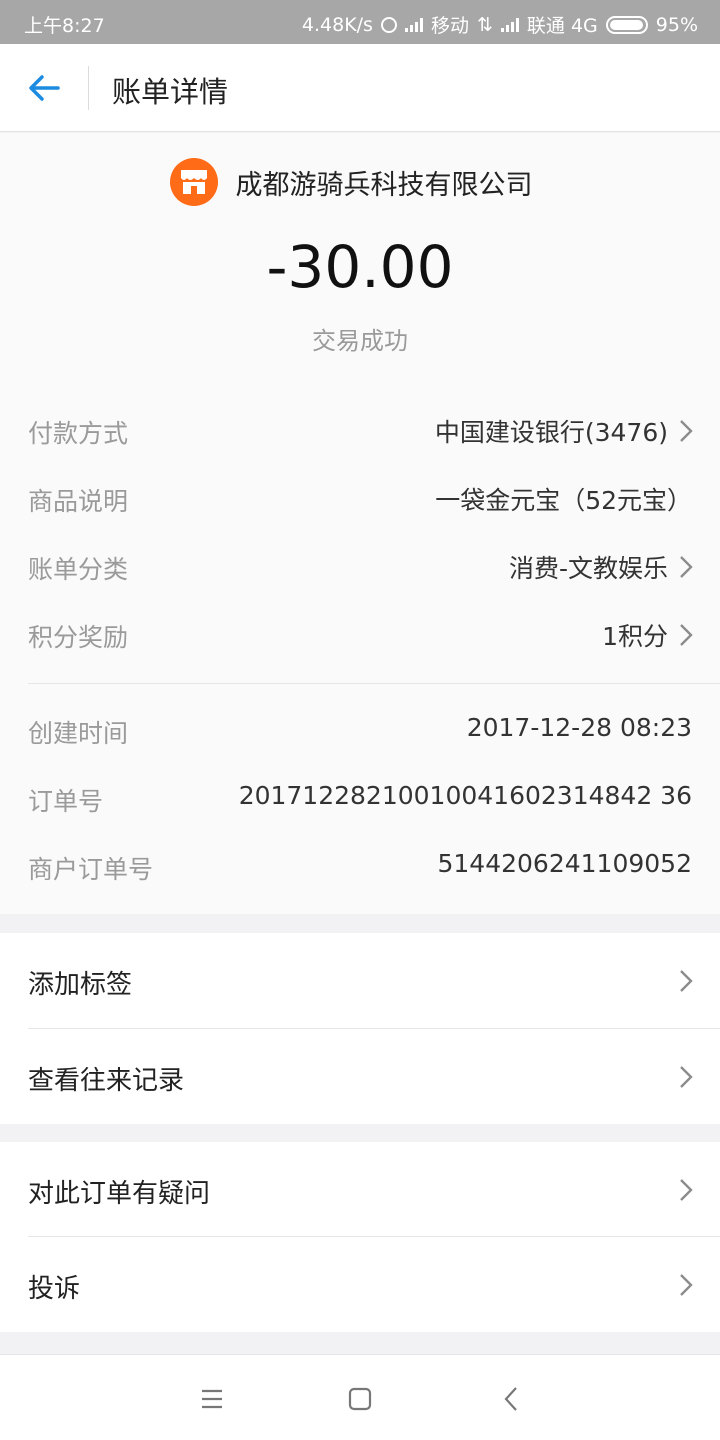  I want to click on menu-button, so click(212, 1399).